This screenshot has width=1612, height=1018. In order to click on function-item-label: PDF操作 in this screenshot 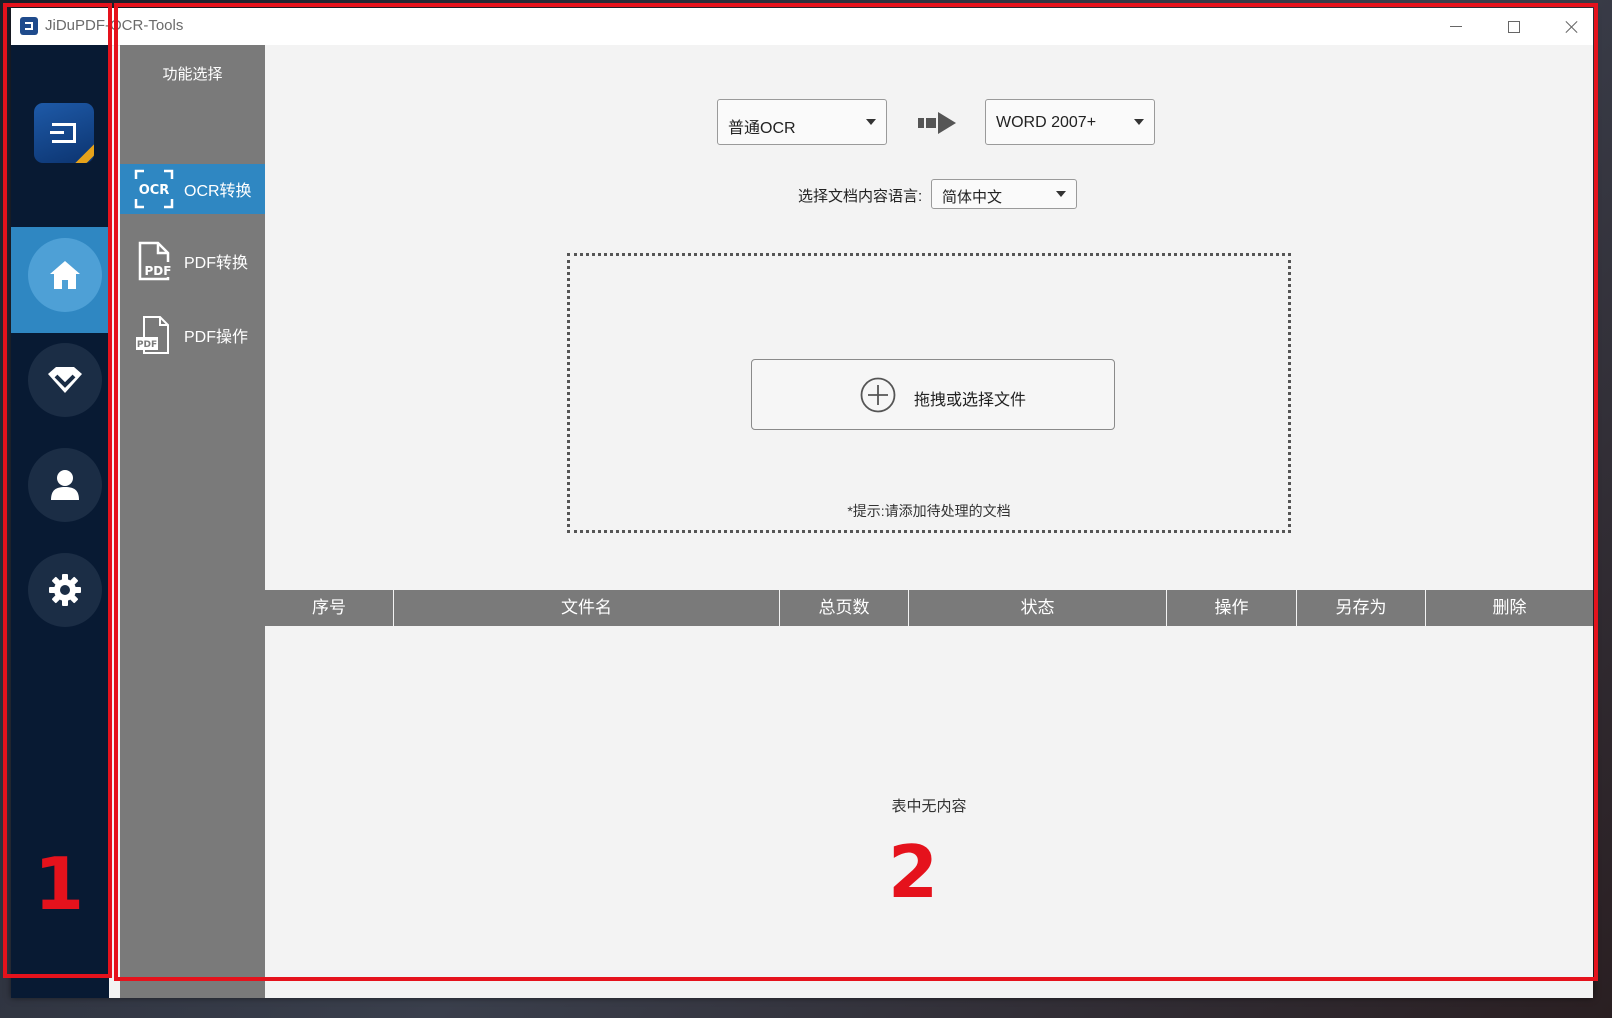, I will do `click(216, 337)`.